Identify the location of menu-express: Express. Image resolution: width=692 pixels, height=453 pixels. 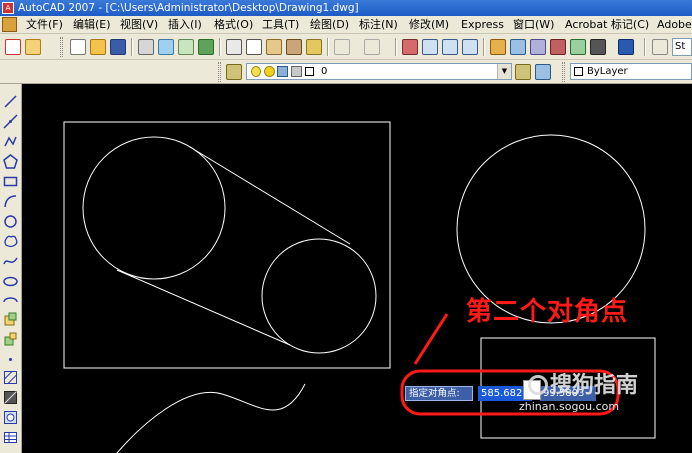
(482, 24).